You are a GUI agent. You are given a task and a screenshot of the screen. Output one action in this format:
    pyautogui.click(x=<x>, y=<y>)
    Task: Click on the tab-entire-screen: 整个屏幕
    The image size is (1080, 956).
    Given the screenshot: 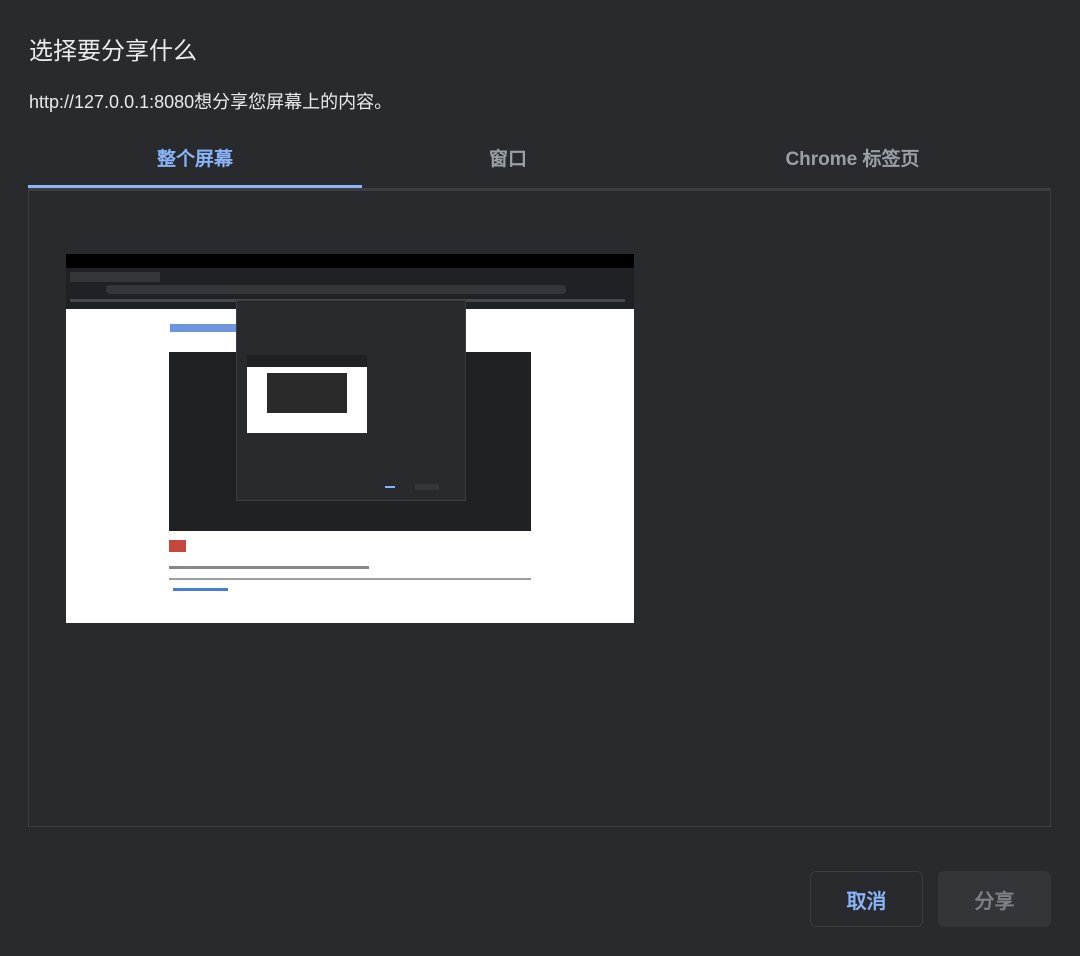 What is the action you would take?
    pyautogui.click(x=195, y=164)
    